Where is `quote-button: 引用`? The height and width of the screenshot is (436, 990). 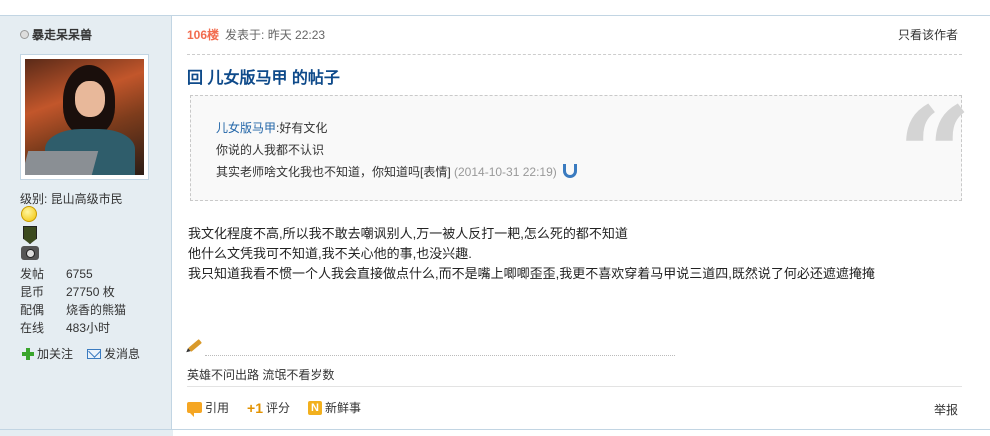
quote-button: 引用 is located at coordinates (208, 408).